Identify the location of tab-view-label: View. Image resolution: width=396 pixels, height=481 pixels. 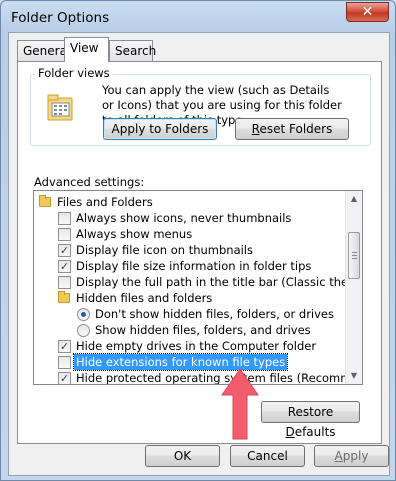
(84, 48).